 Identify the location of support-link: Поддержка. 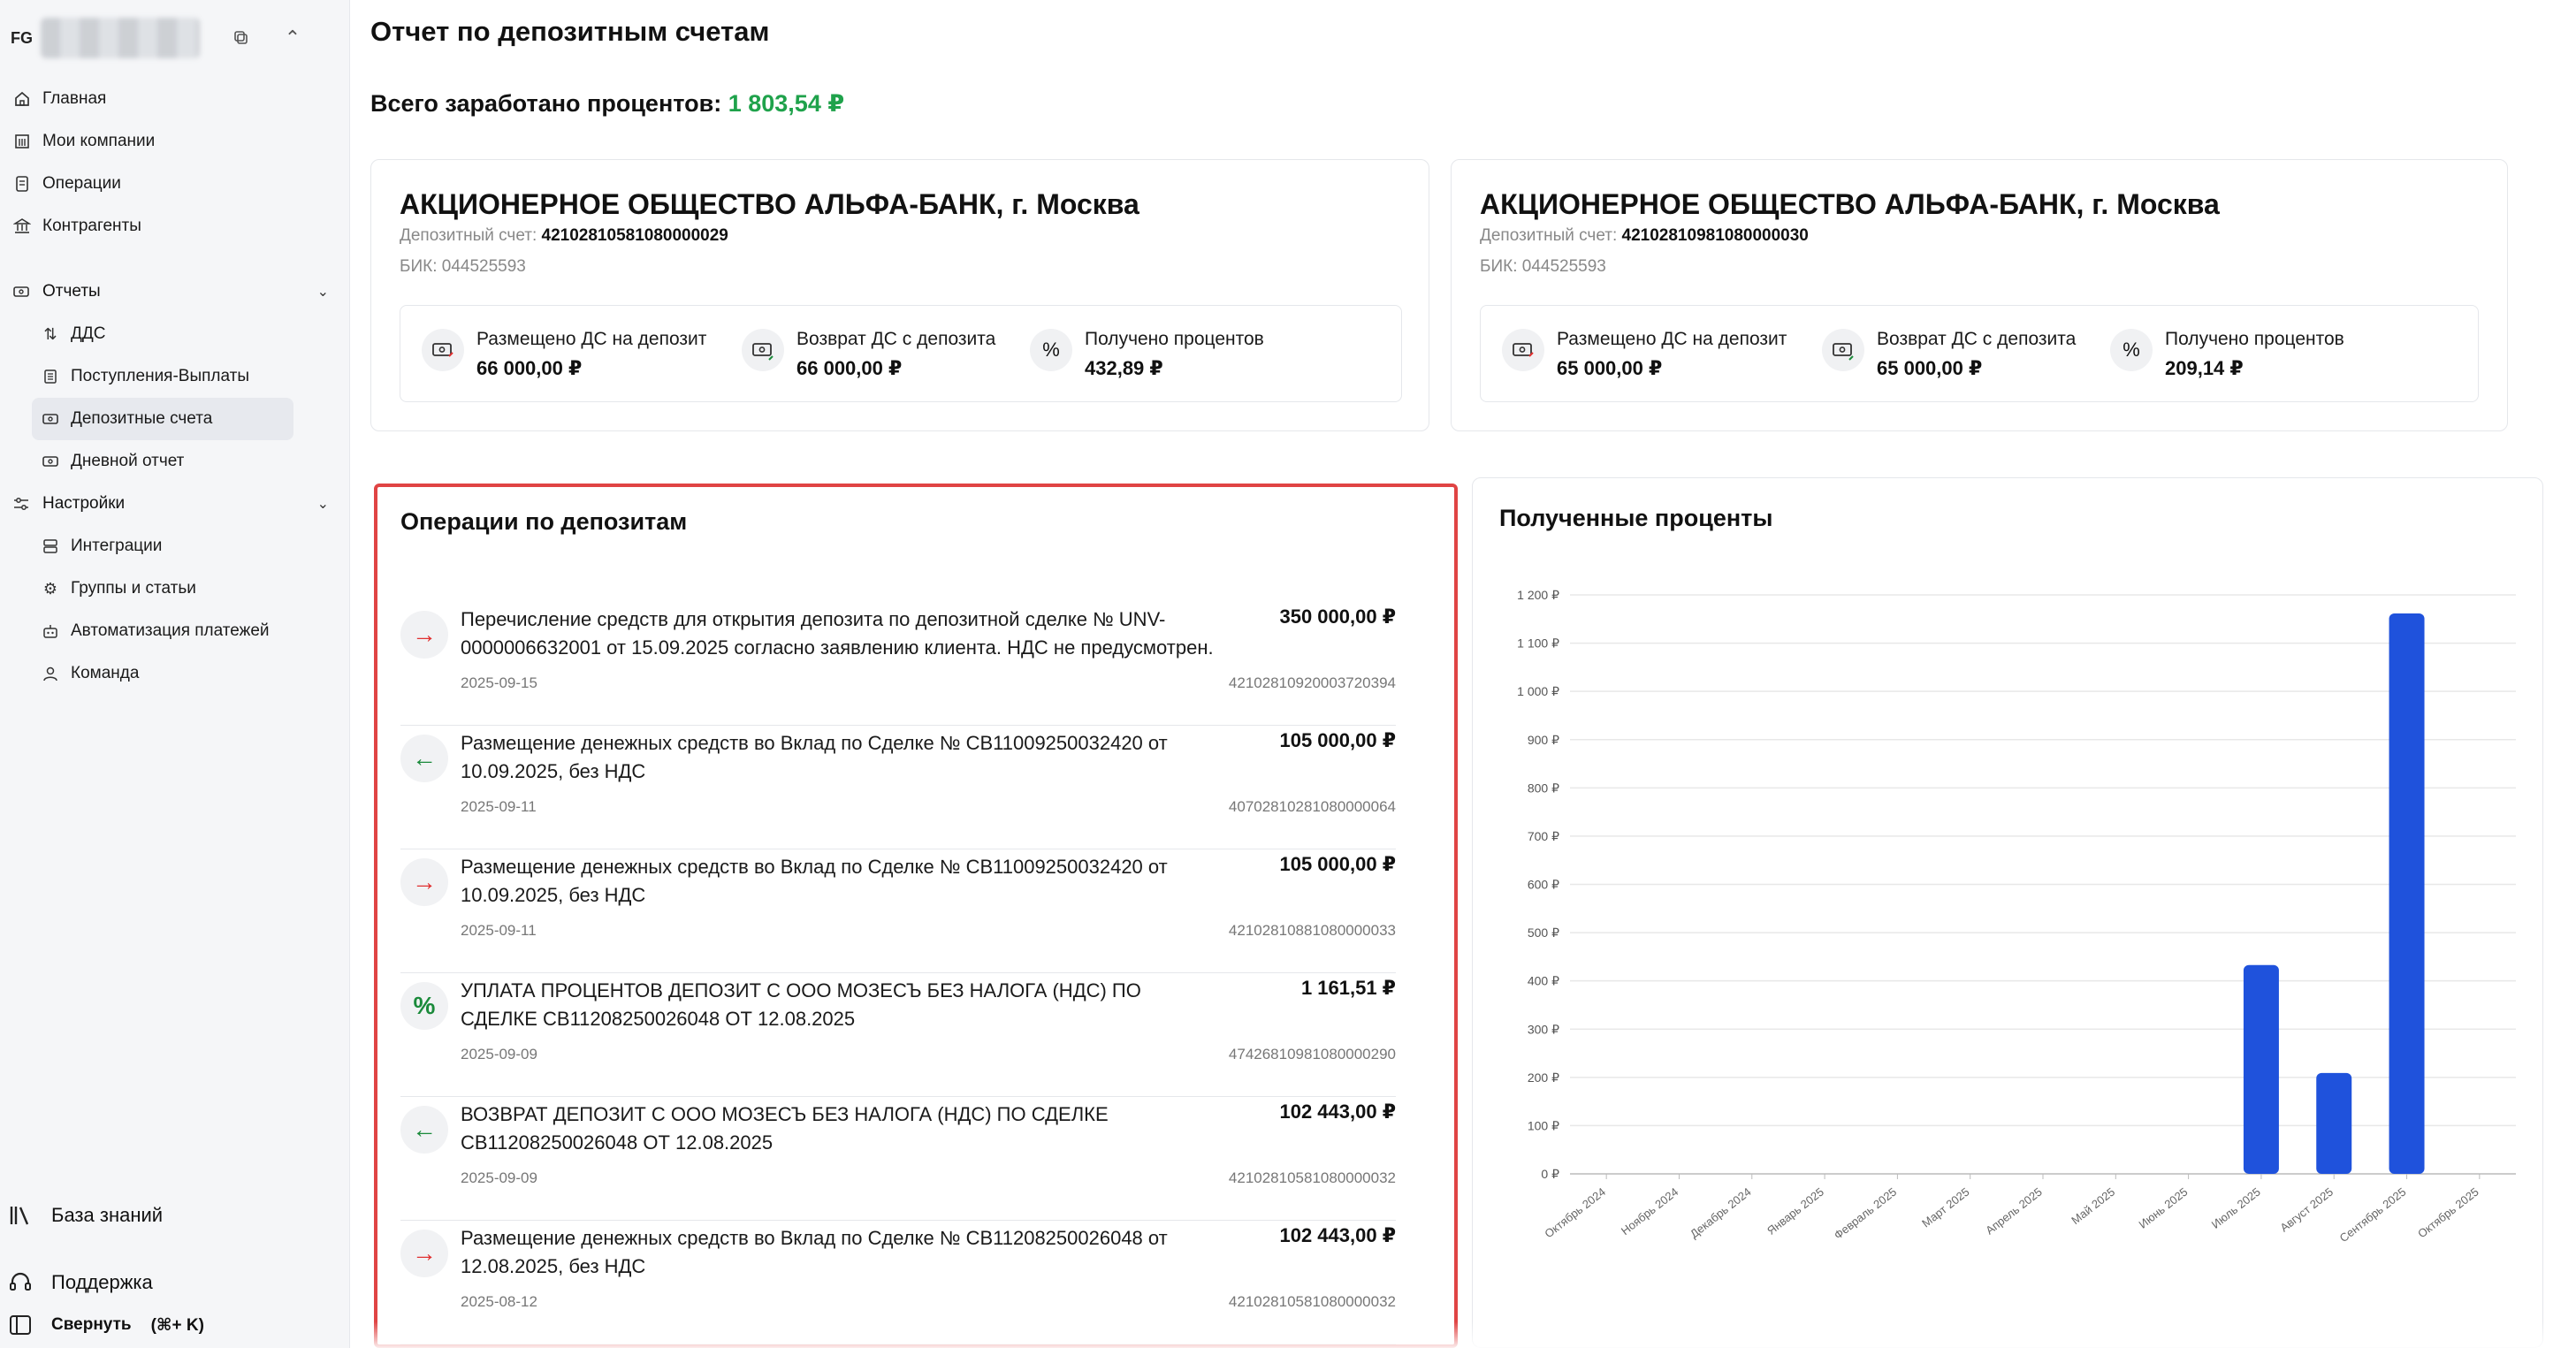
(76, 1282).